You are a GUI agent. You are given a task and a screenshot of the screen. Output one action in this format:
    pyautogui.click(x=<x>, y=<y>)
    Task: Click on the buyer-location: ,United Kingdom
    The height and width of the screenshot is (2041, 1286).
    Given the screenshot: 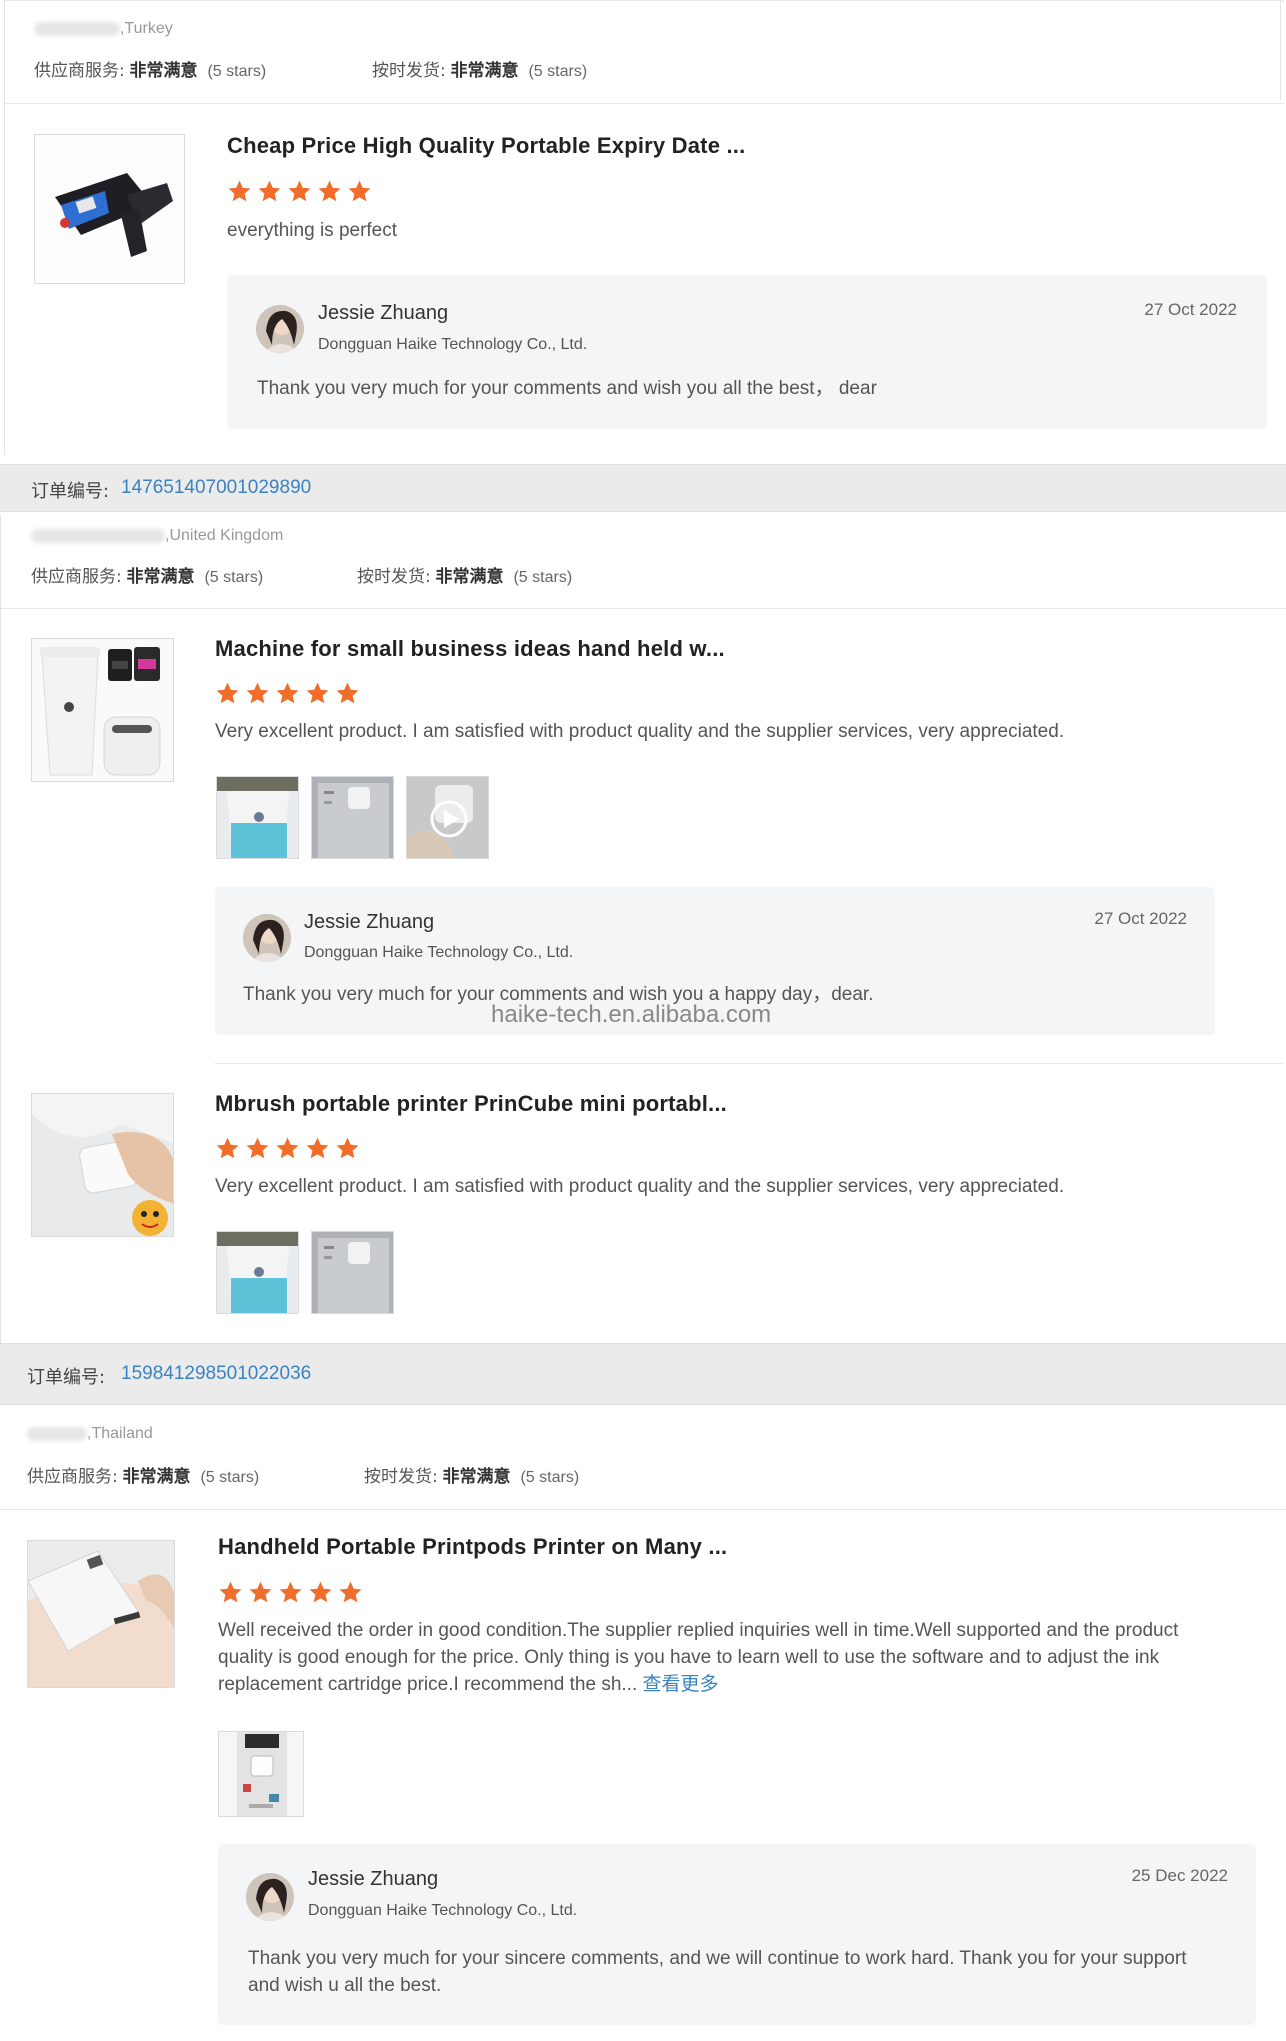 What is the action you would take?
    pyautogui.click(x=157, y=536)
    